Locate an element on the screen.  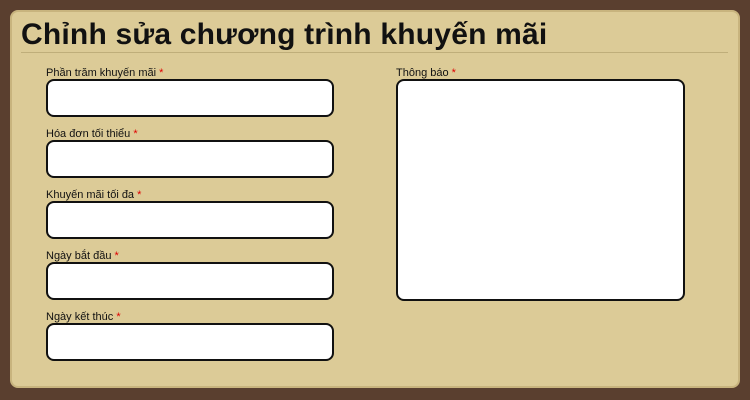
end-date-label-text: Ngày kết thúc is located at coordinates (80, 317).